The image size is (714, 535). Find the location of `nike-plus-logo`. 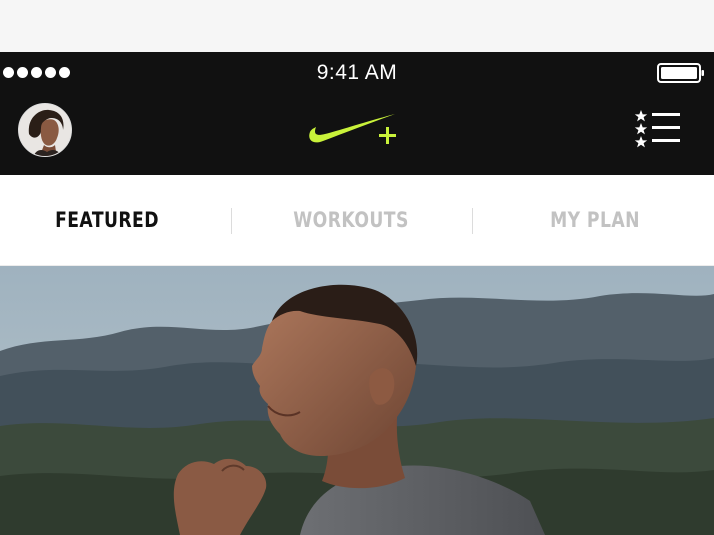

nike-plus-logo is located at coordinates (353, 131).